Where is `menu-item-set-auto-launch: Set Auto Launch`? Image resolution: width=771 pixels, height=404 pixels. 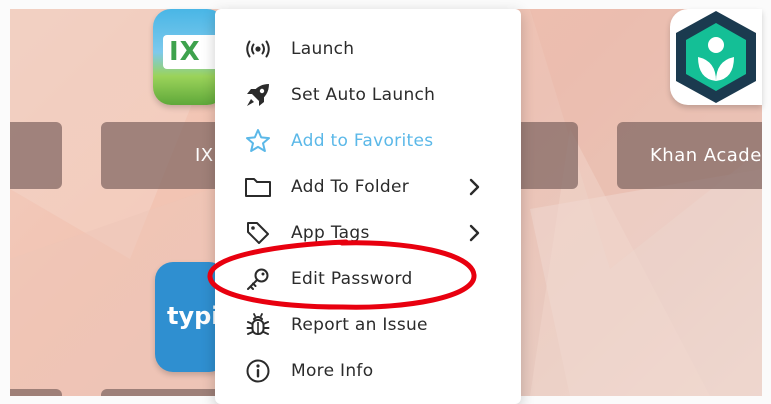
menu-item-set-auto-launch: Set Auto Launch is located at coordinates (368, 95).